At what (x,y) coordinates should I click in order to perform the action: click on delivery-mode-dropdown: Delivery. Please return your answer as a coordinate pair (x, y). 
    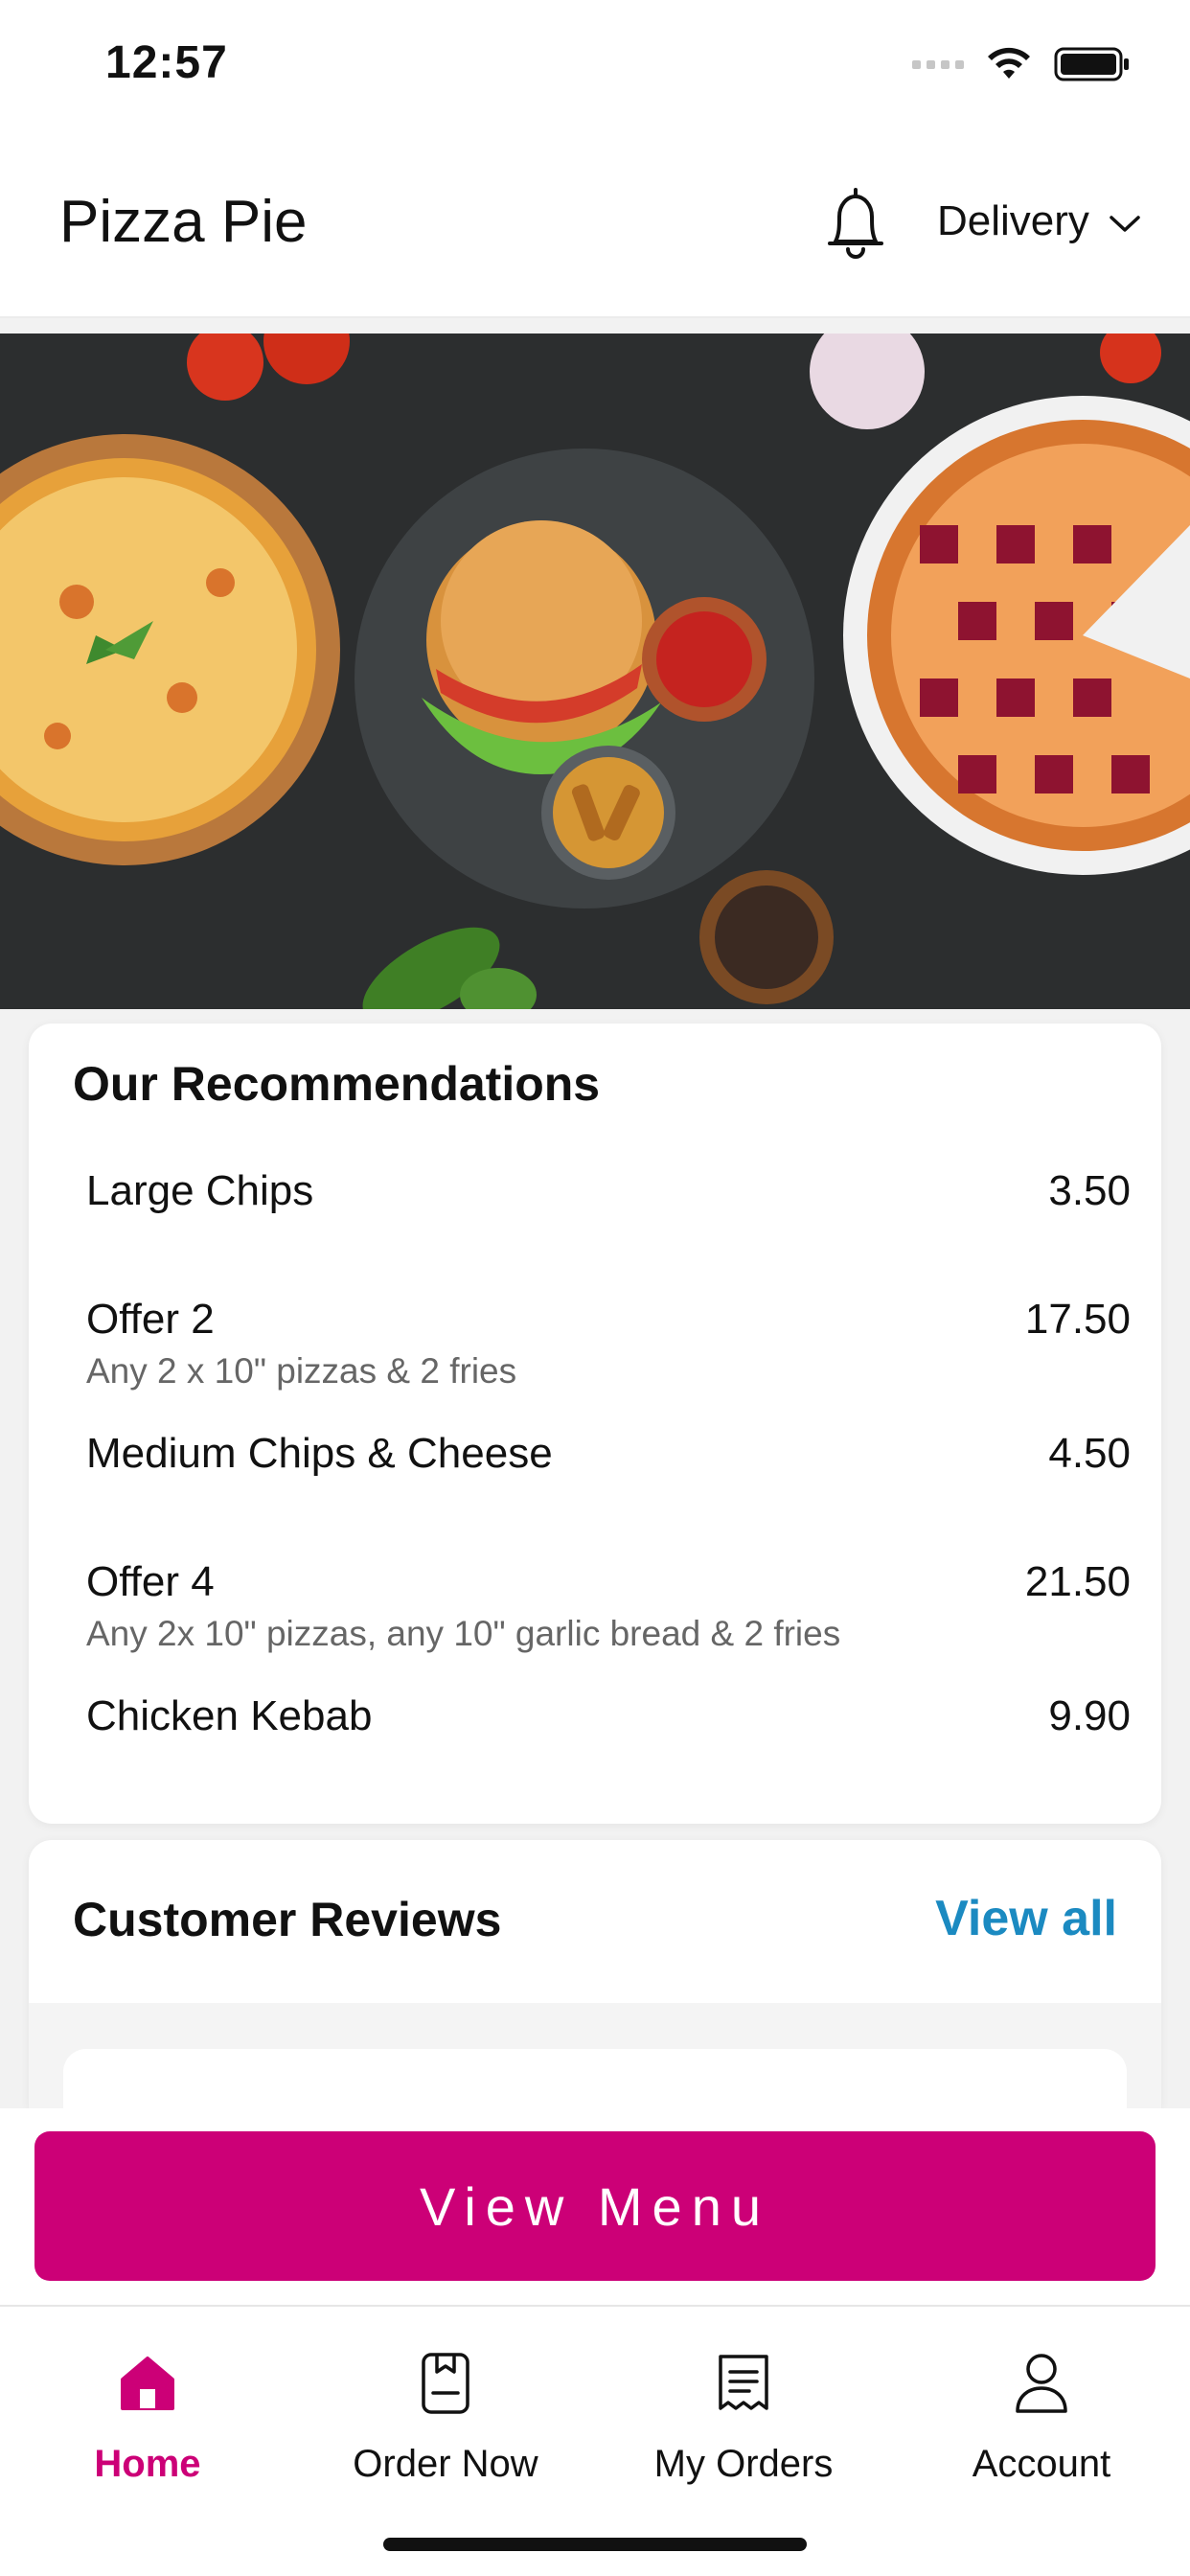
    Looking at the image, I should click on (1039, 221).